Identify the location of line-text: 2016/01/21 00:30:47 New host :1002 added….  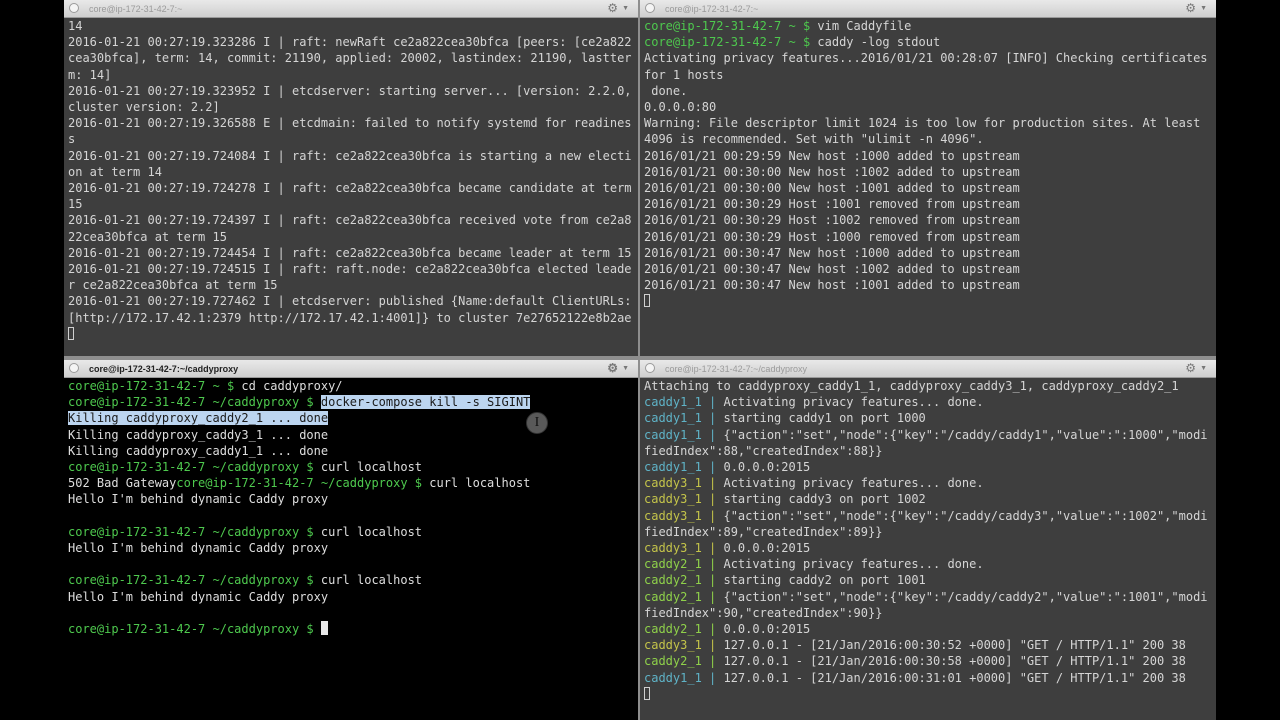
(832, 269).